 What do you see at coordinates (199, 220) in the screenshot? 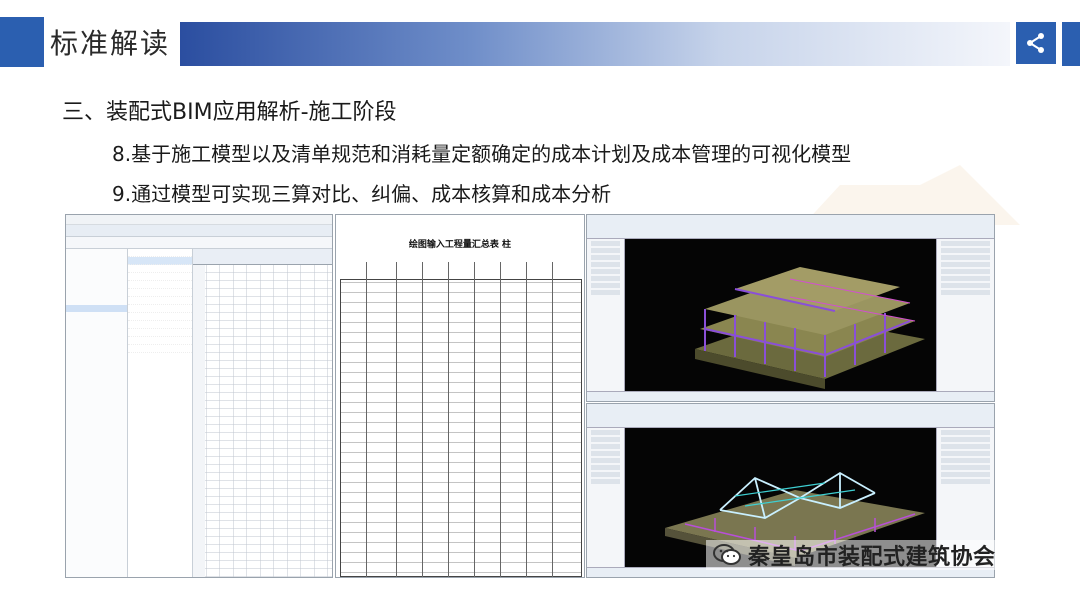
I see `title-bar` at bounding box center [199, 220].